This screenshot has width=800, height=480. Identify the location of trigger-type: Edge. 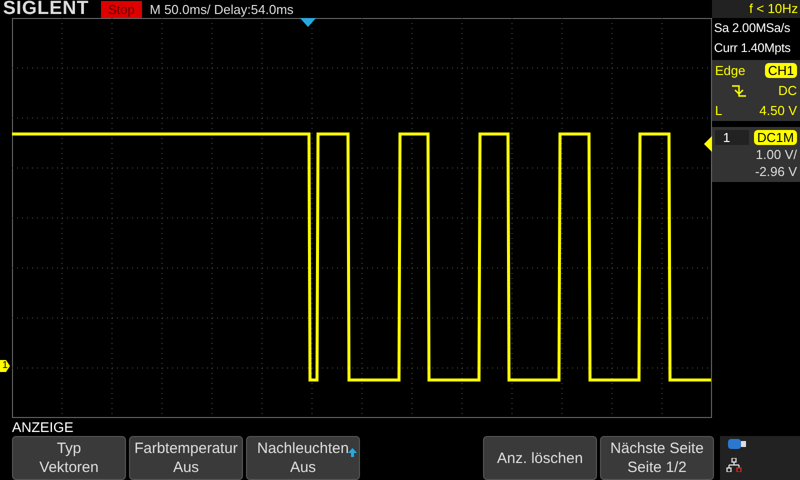
(730, 70).